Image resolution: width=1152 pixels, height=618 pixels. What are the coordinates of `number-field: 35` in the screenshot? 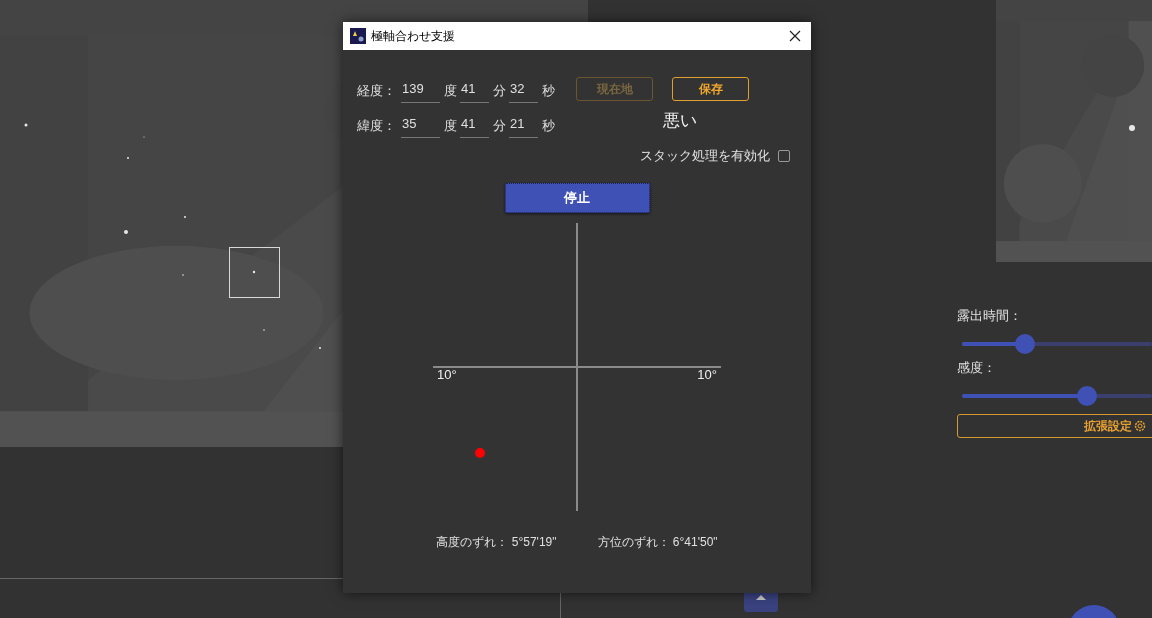 It's located at (420, 126).